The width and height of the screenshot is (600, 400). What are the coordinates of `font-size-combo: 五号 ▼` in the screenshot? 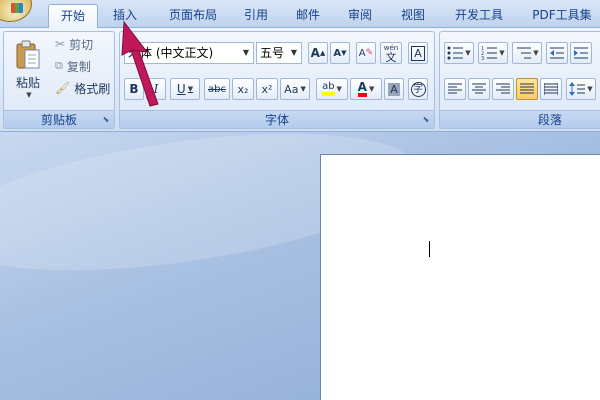 It's located at (279, 53).